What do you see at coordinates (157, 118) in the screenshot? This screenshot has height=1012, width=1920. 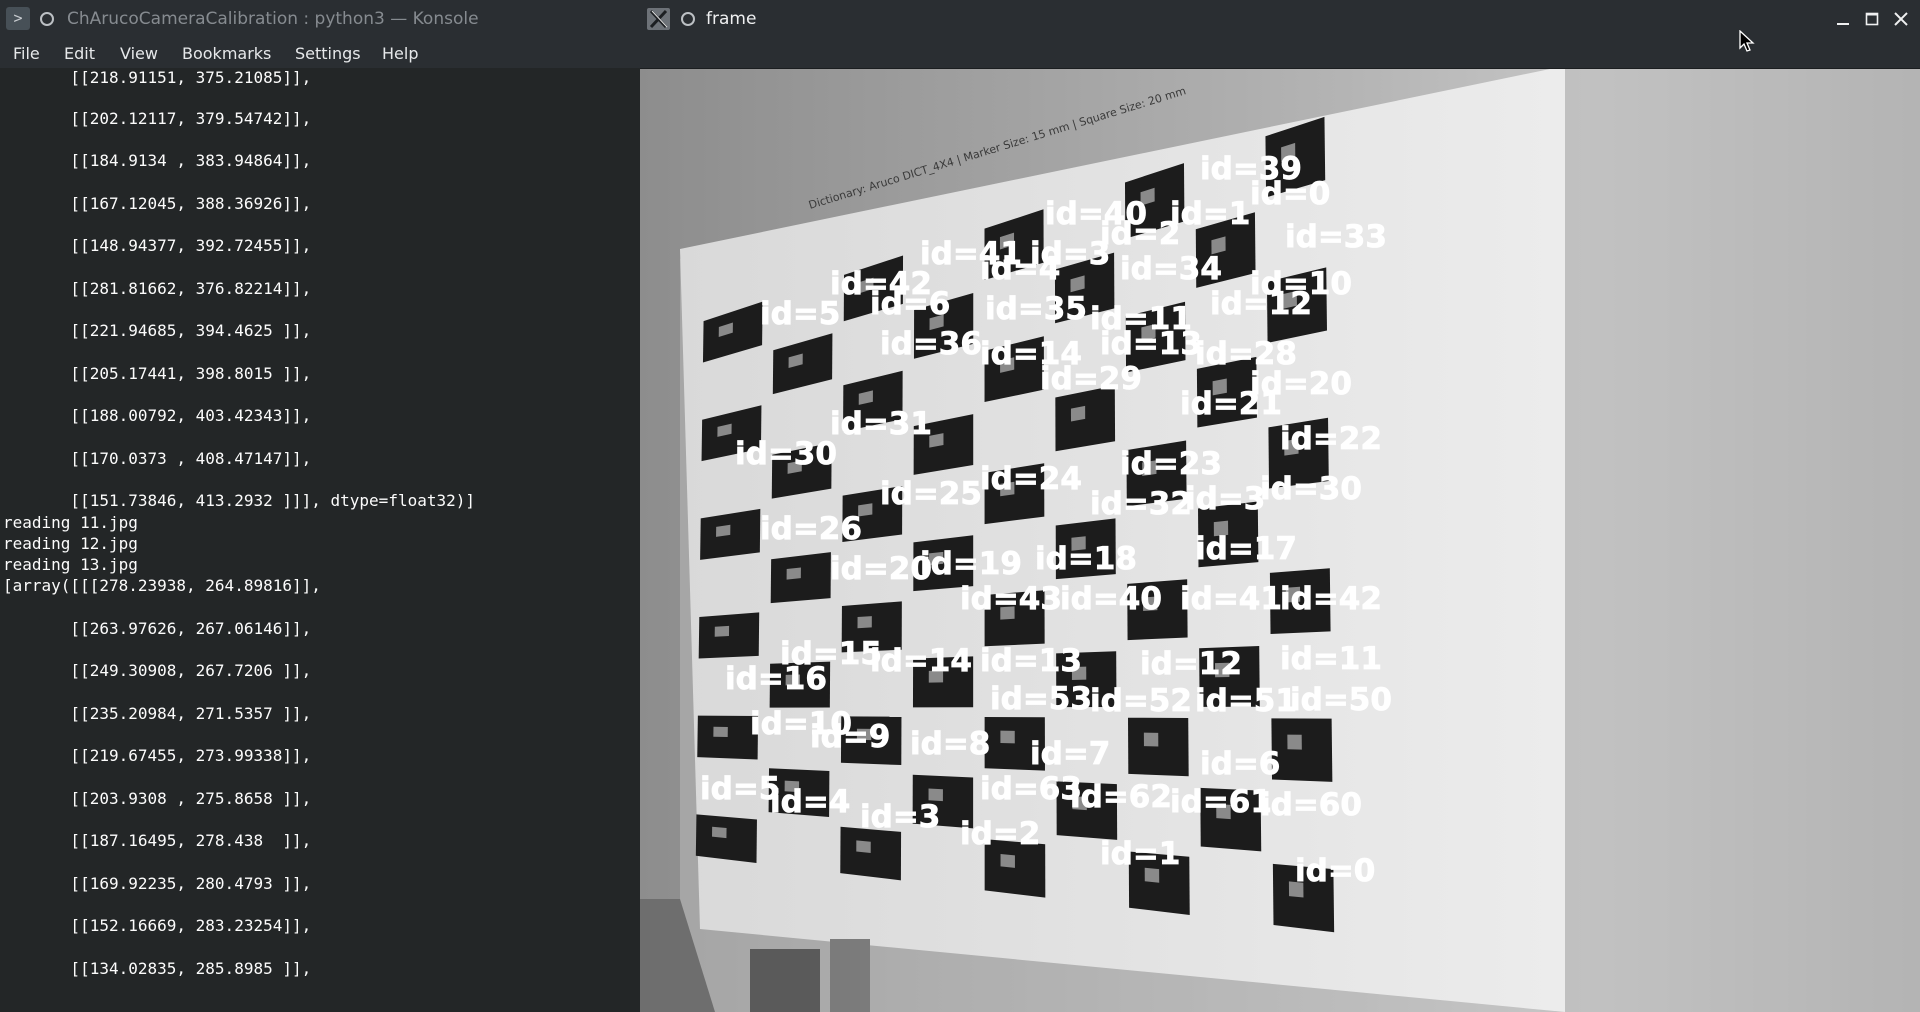 I see `terminal-line: [[202.12117, 379.54742]],` at bounding box center [157, 118].